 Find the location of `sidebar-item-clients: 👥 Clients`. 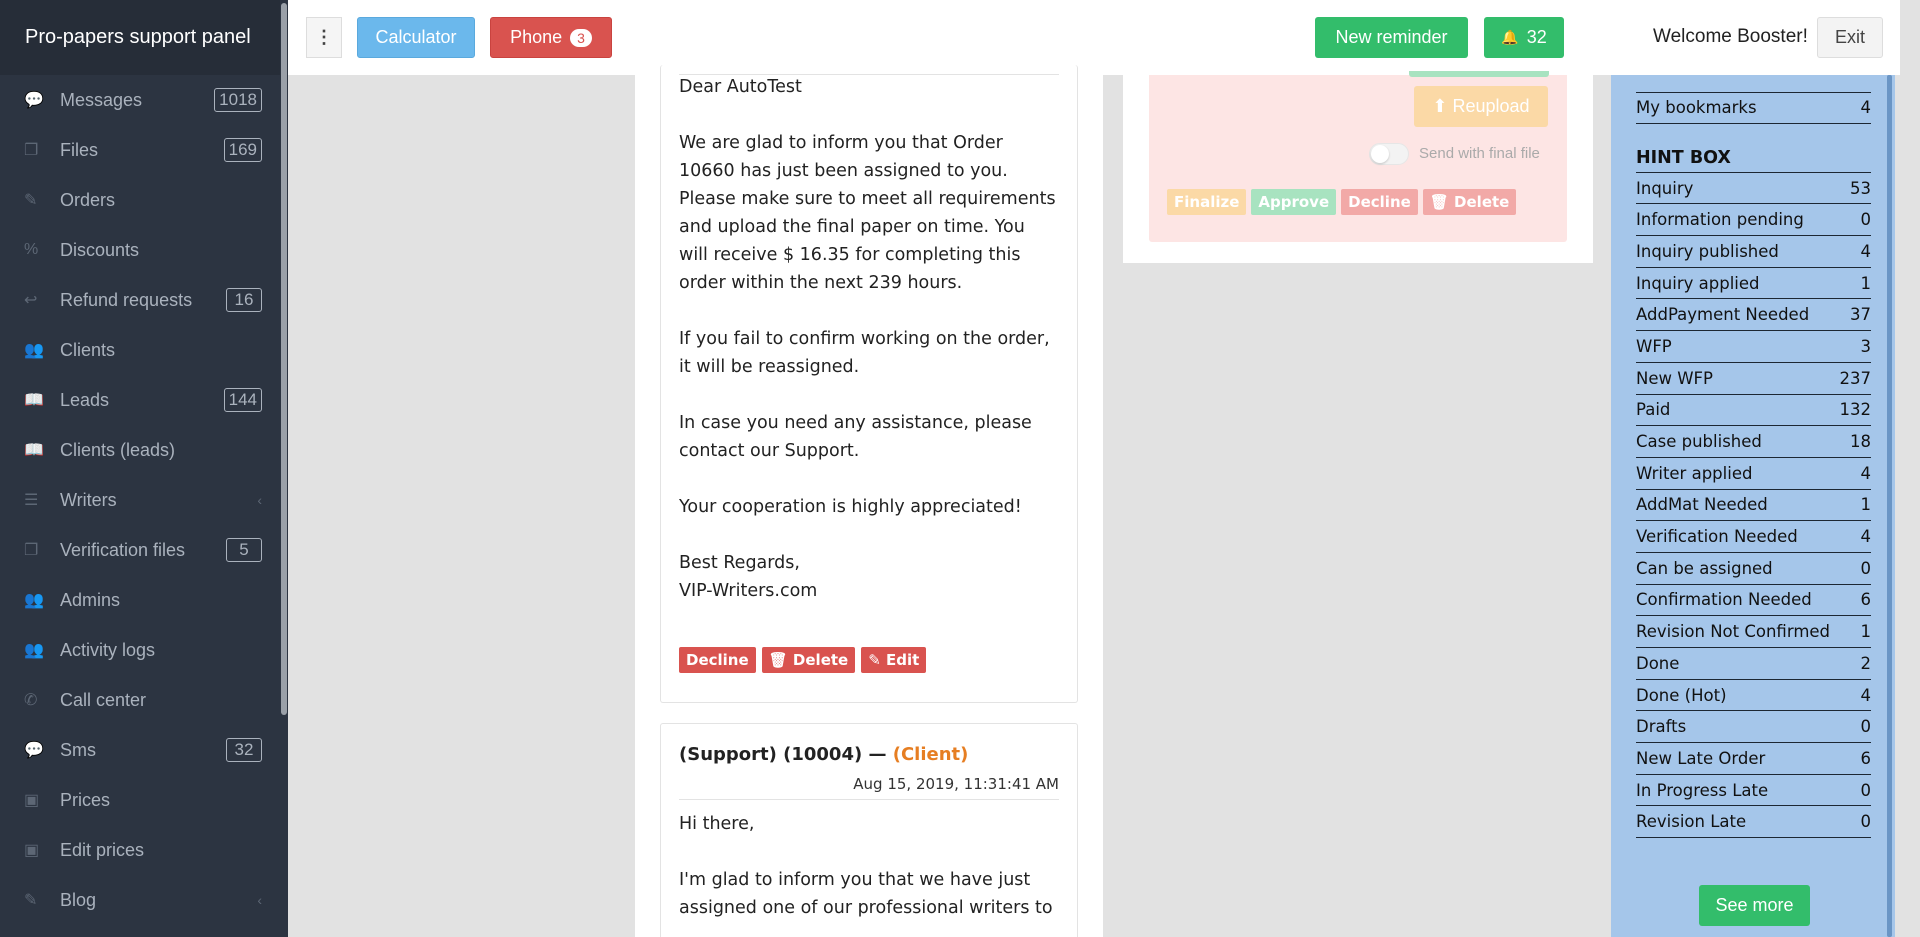

sidebar-item-clients: 👥 Clients is located at coordinates (144, 350).